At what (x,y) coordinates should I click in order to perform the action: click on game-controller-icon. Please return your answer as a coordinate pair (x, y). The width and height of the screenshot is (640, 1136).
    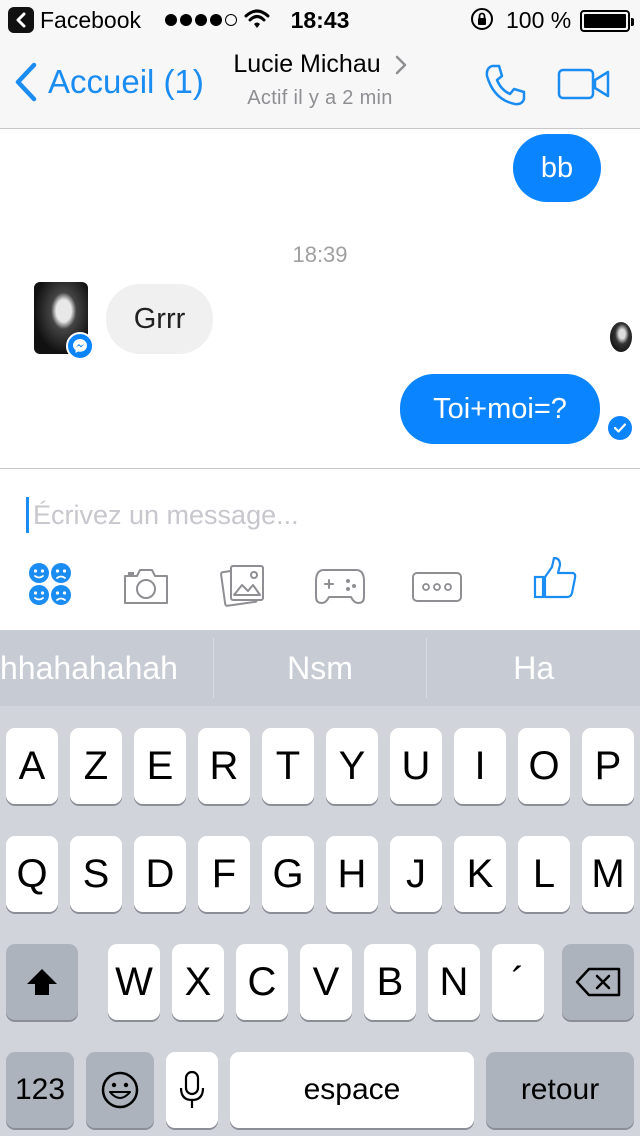
    Looking at the image, I should click on (340, 586).